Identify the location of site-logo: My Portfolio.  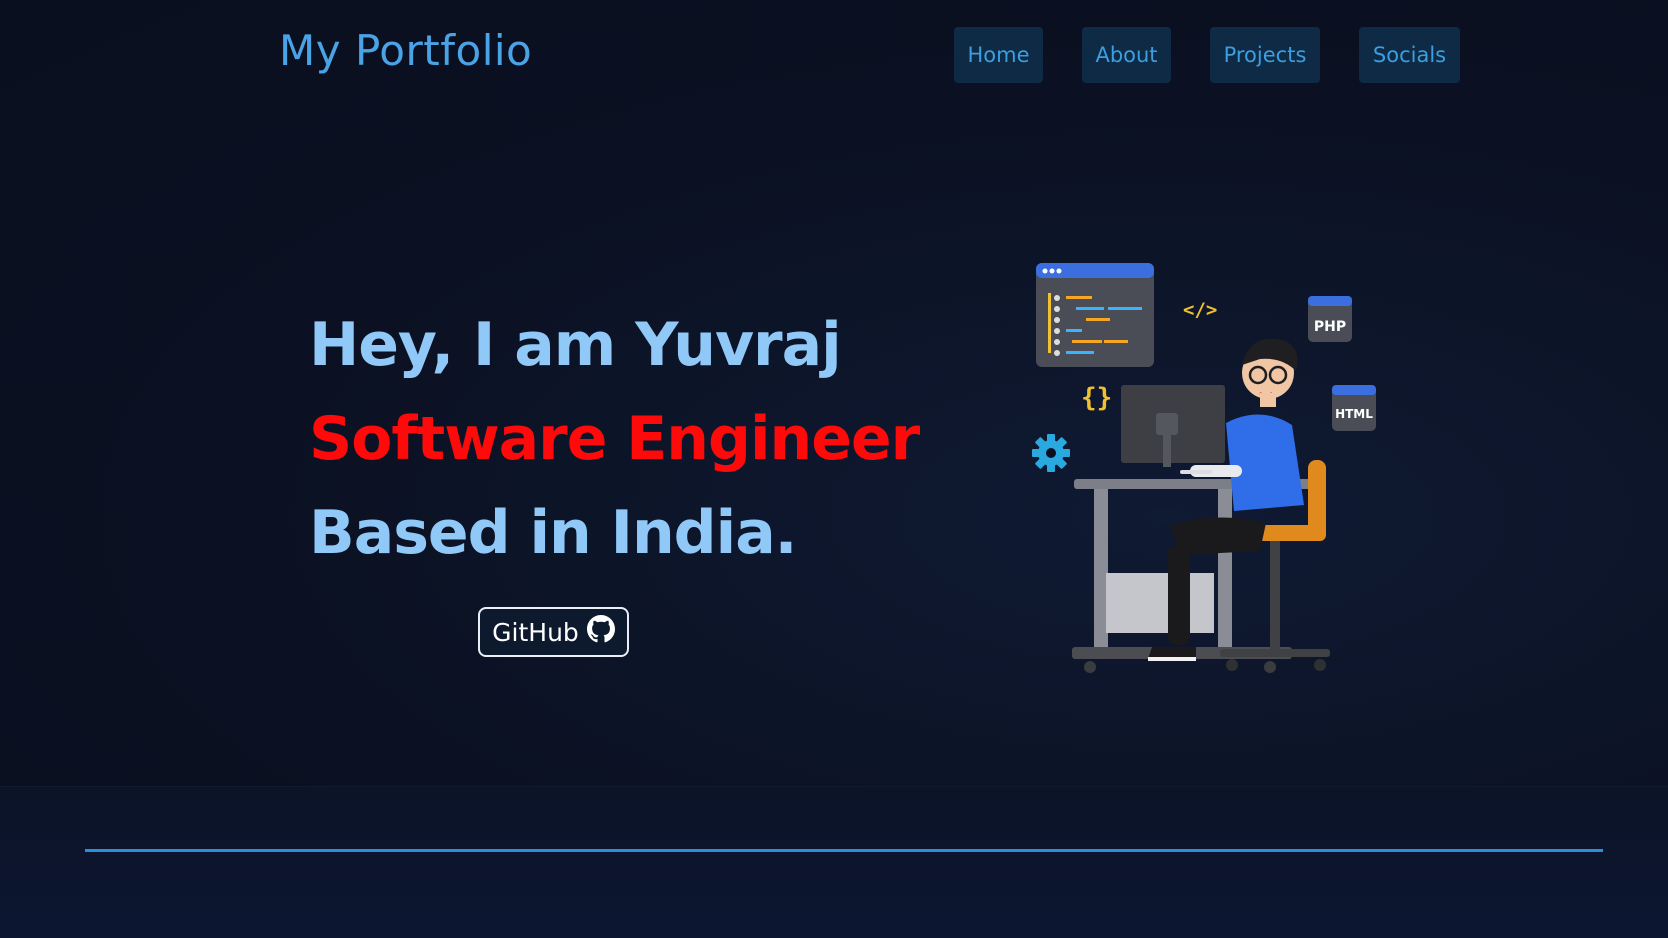
(405, 50).